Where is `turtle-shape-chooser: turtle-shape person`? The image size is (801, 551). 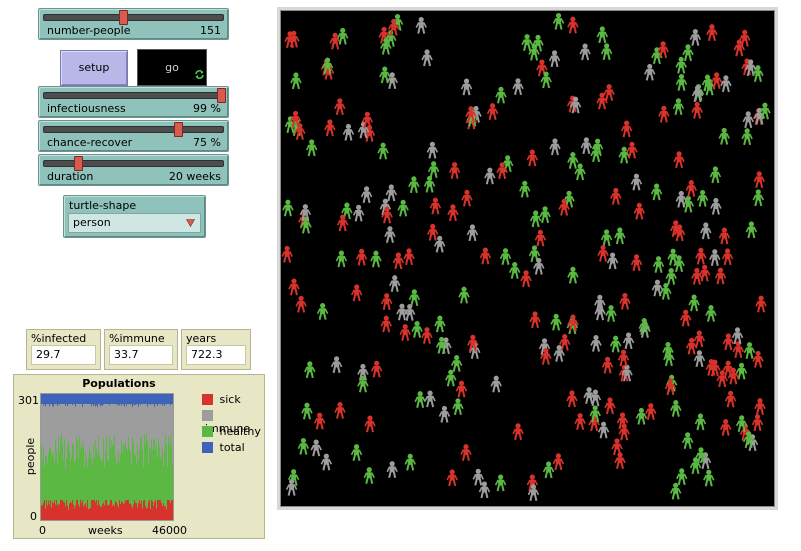
turtle-shape-chooser: turtle-shape person is located at coordinates (134, 216).